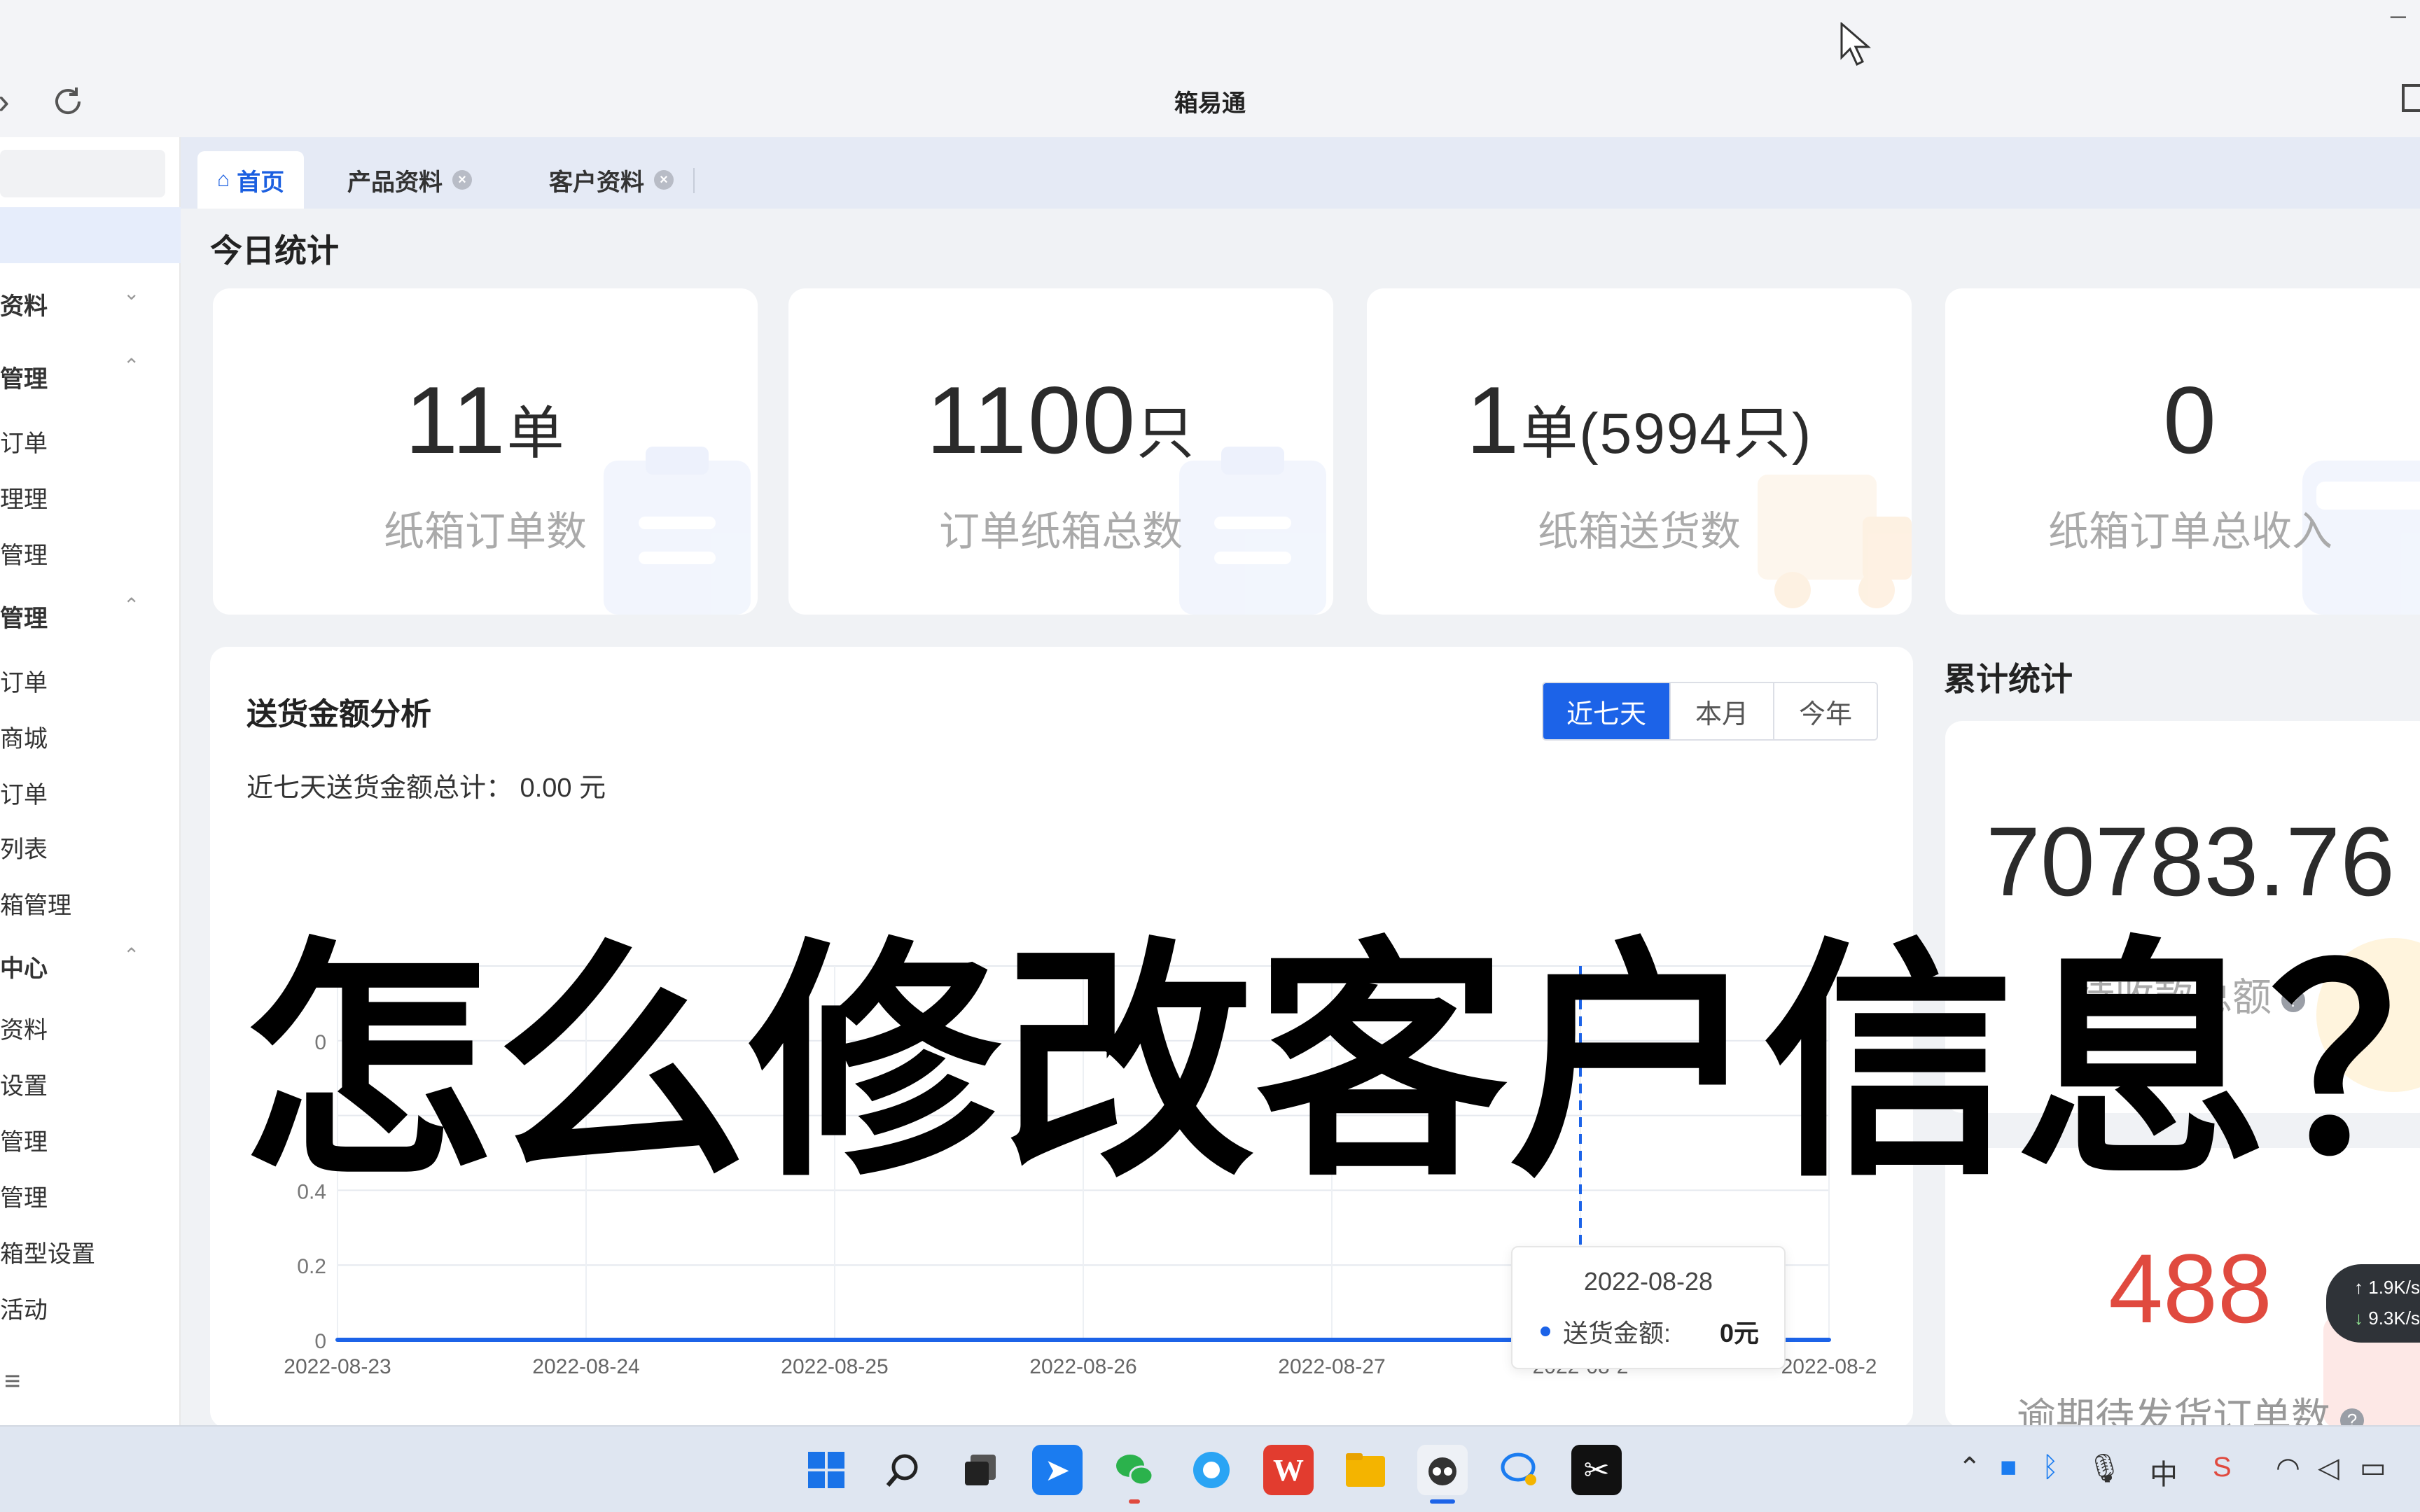 The height and width of the screenshot is (1512, 2420). Describe the element at coordinates (82, 173) in the screenshot. I see `sidebar-search` at that location.